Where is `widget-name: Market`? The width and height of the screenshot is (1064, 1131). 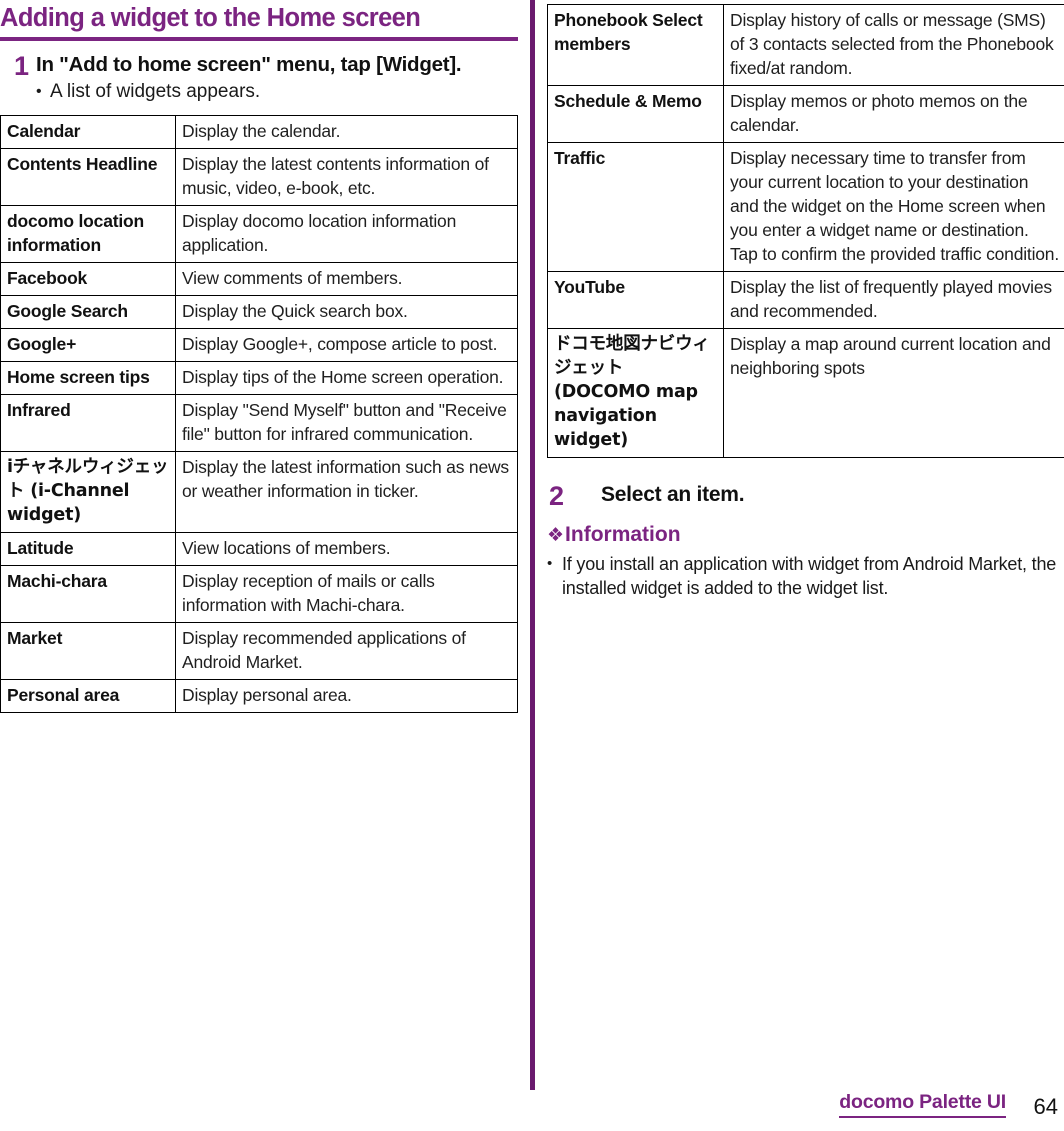
widget-name: Market is located at coordinates (88, 651).